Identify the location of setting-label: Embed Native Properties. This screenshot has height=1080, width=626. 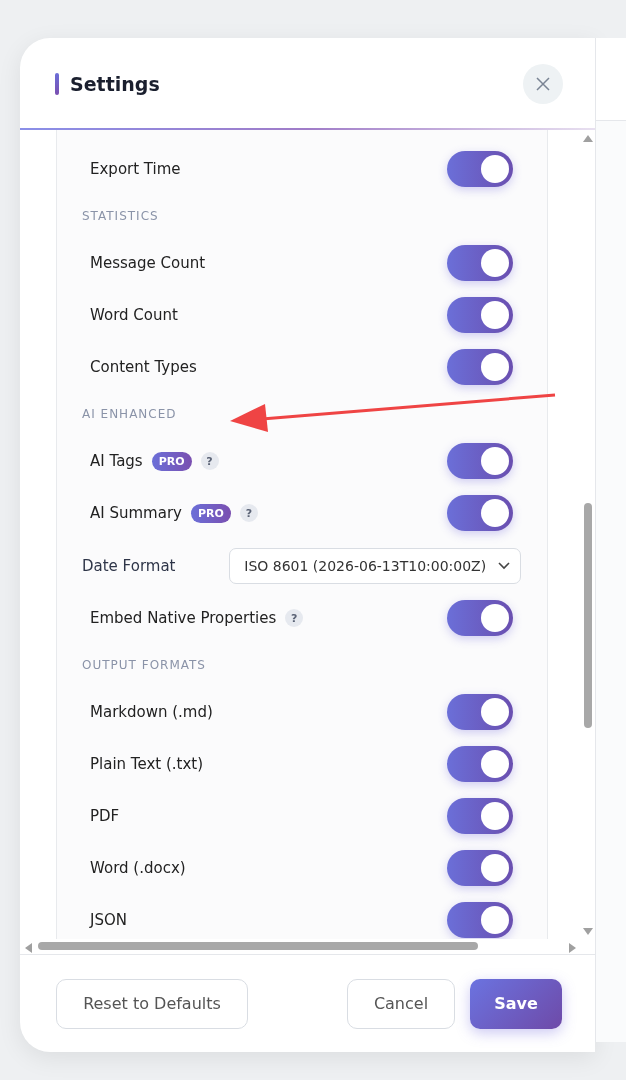
(183, 618).